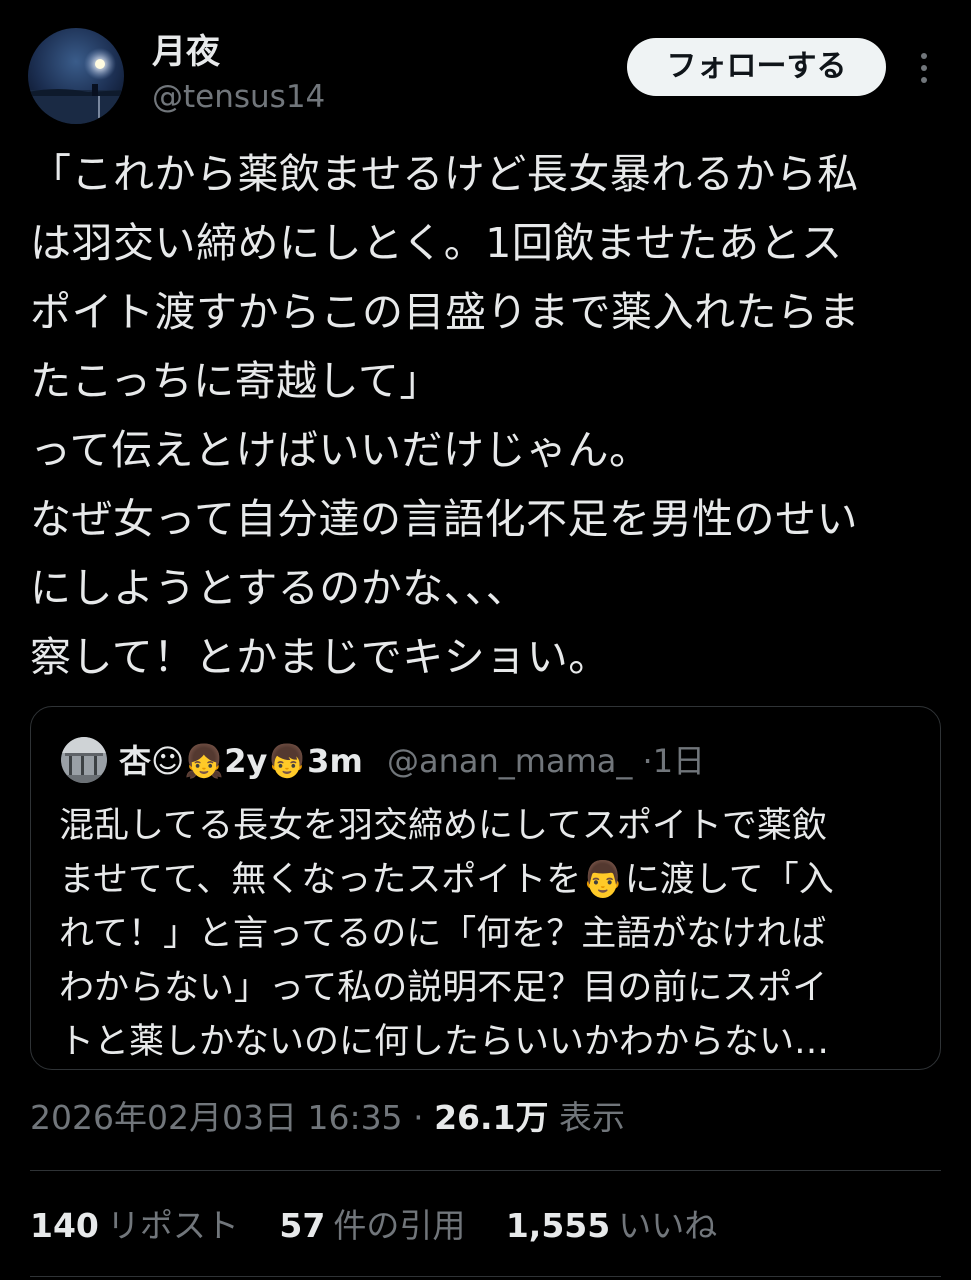 The image size is (971, 1280). I want to click on tweet-header: 月夜 @tensus14 フォローする, so click(485, 65).